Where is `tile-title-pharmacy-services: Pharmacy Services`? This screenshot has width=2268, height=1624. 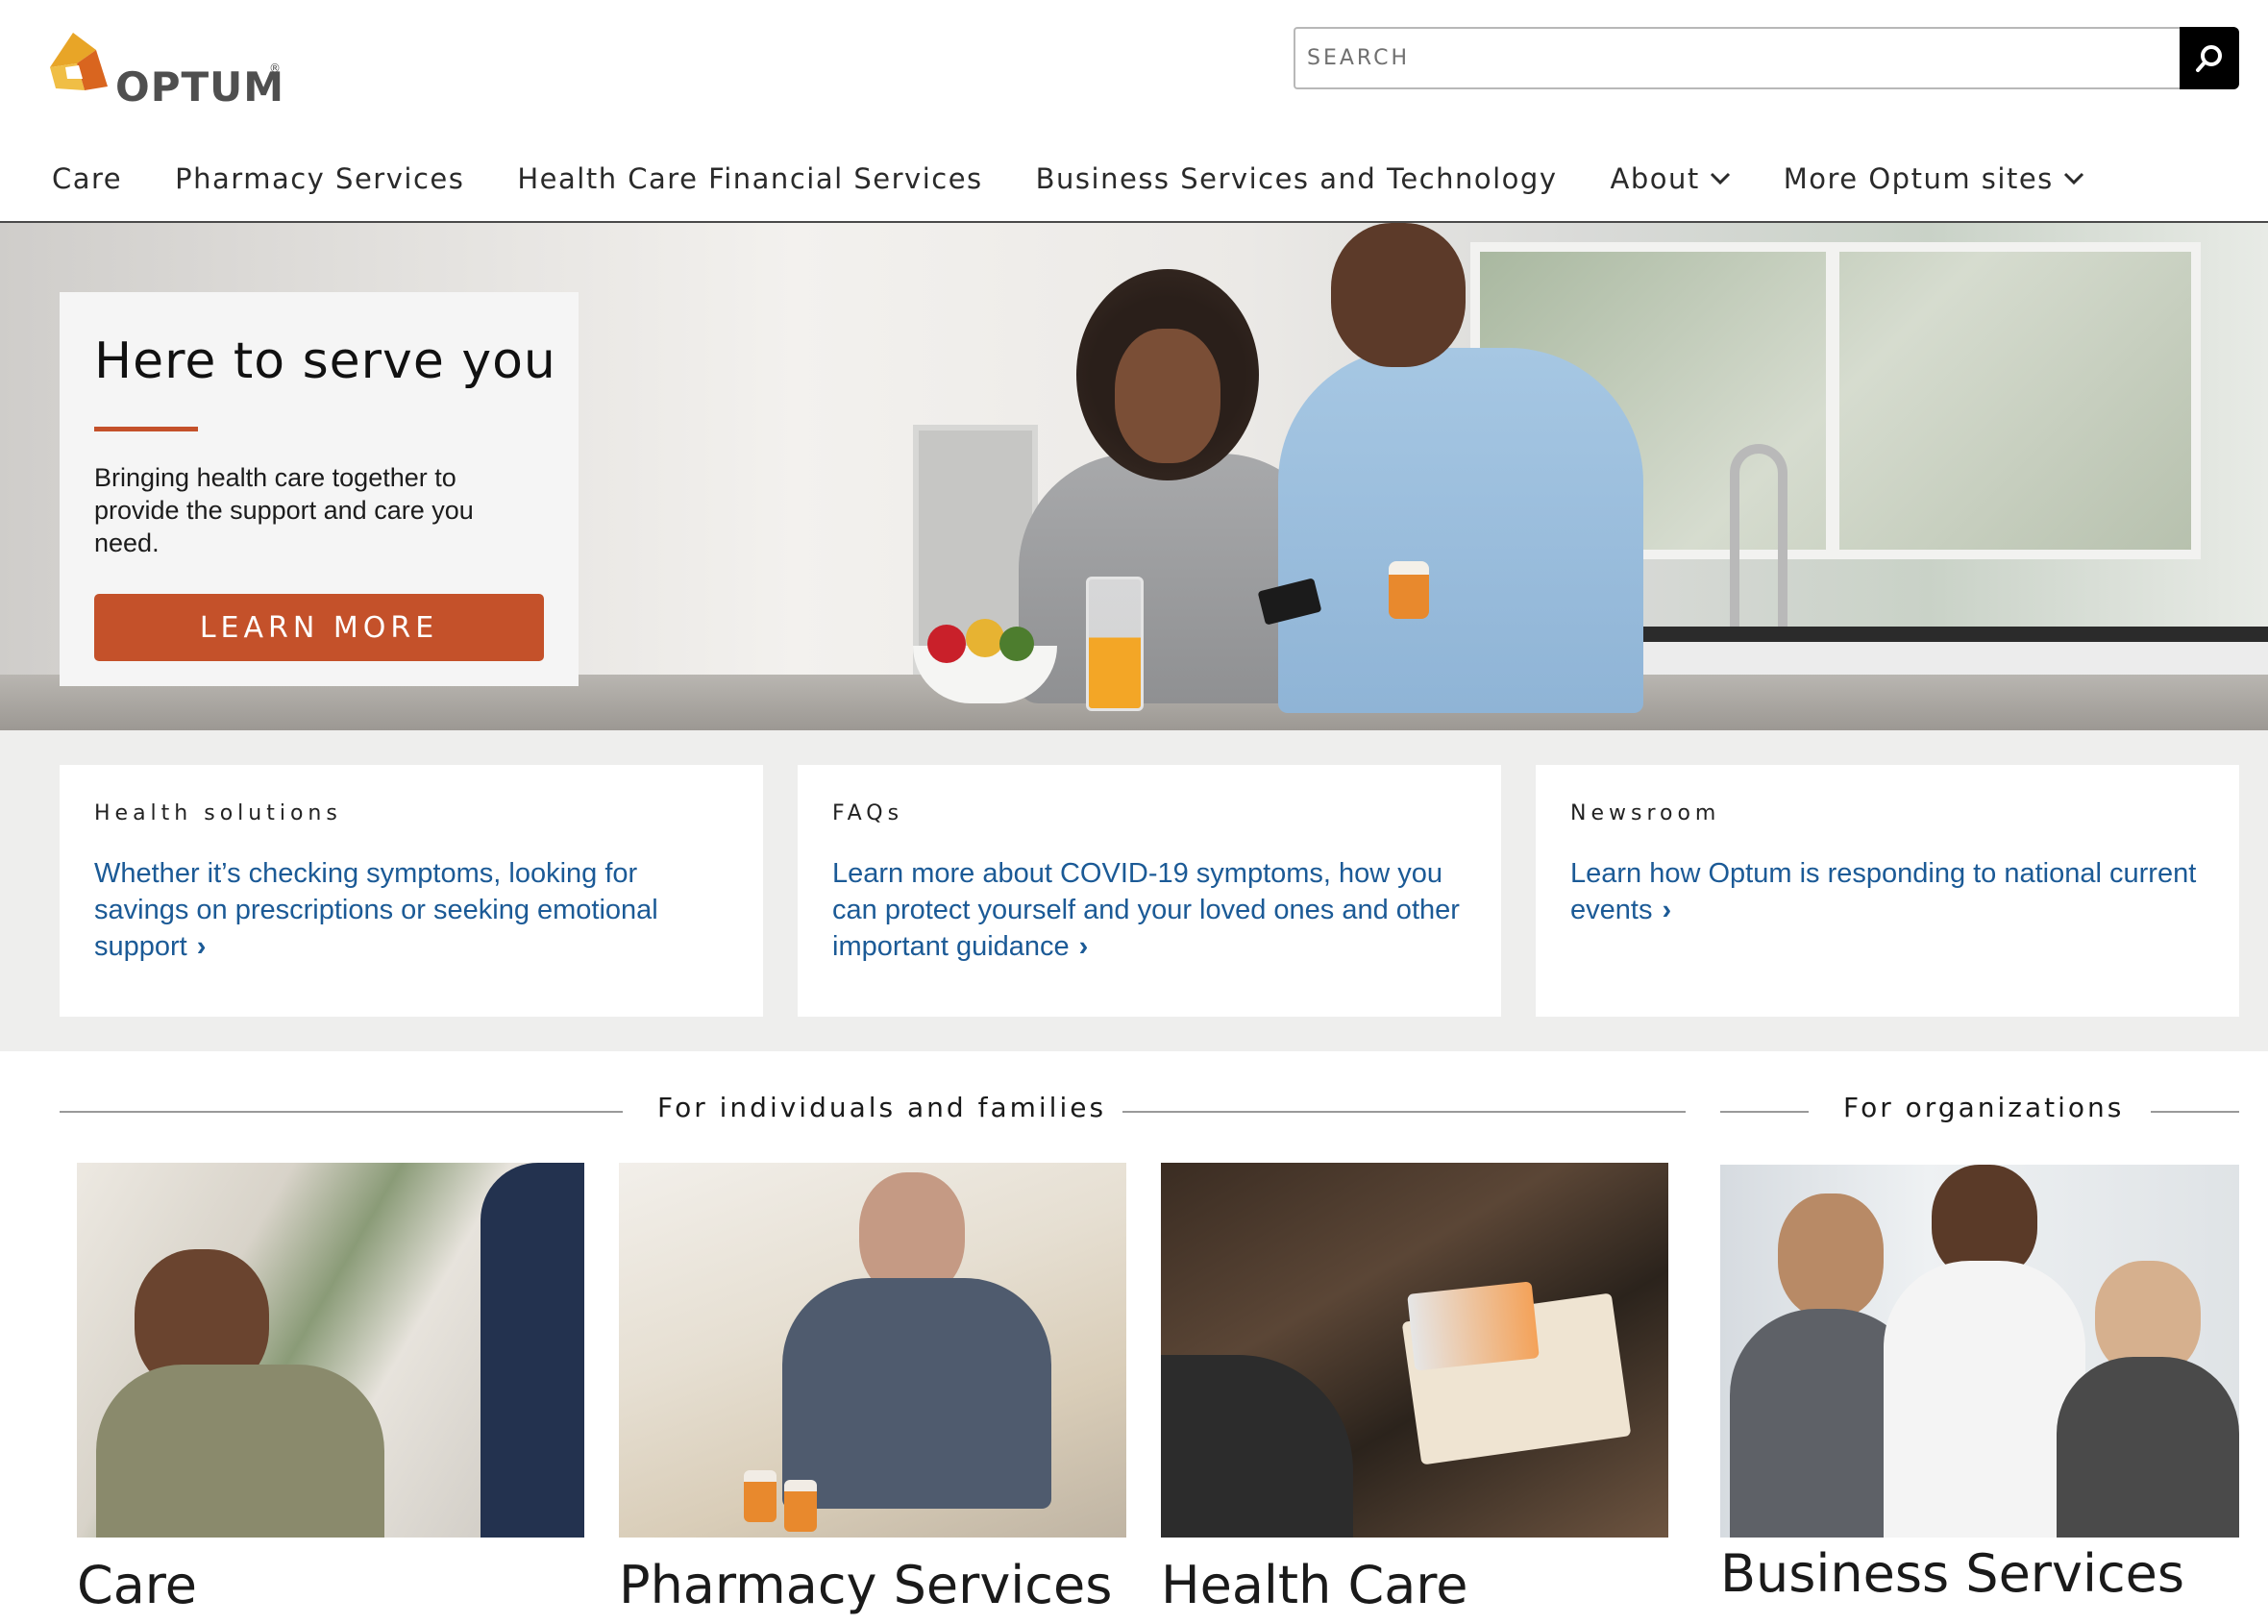
tile-title-pharmacy-services: Pharmacy Services is located at coordinates (865, 1585).